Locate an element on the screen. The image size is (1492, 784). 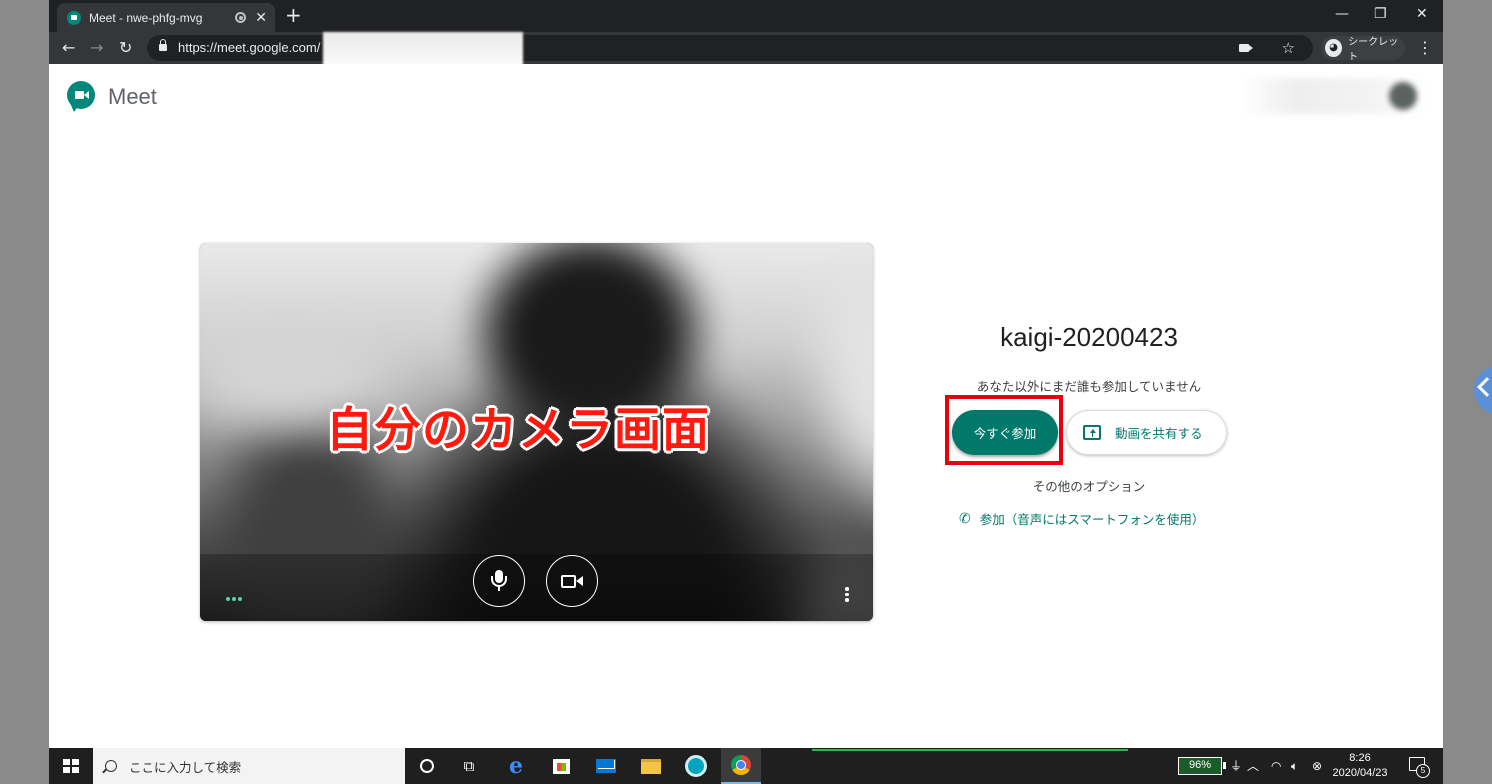
present-button-label: 動画を共有する is located at coordinates (1159, 434).